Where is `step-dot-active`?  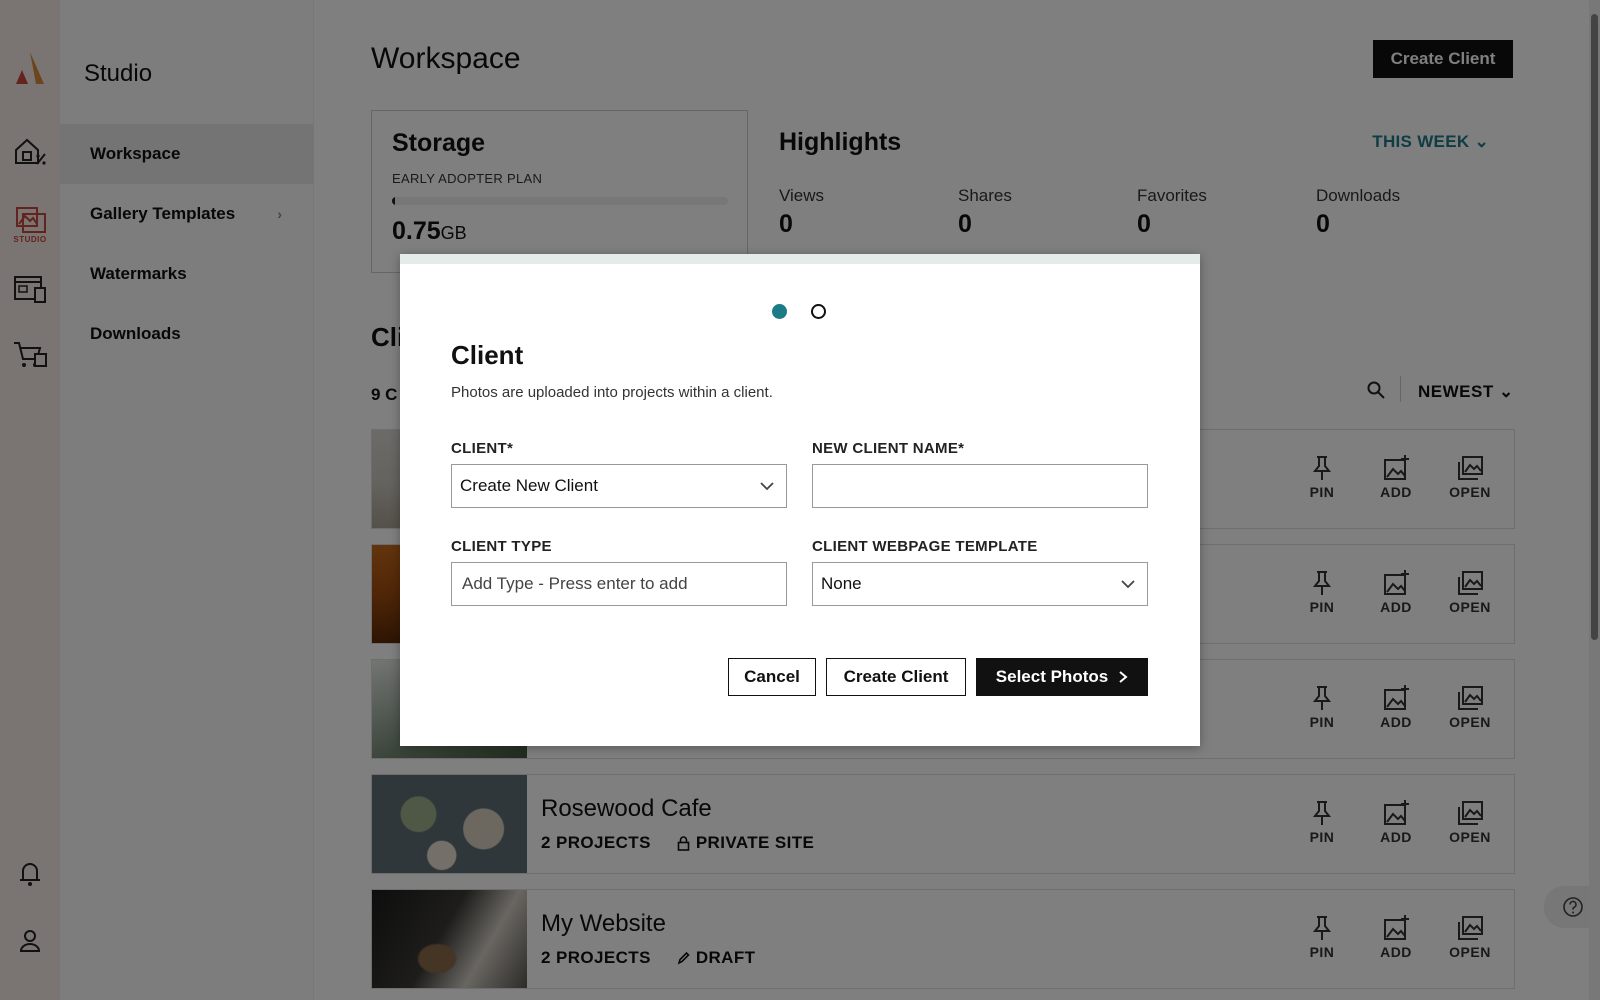 step-dot-active is located at coordinates (779, 311).